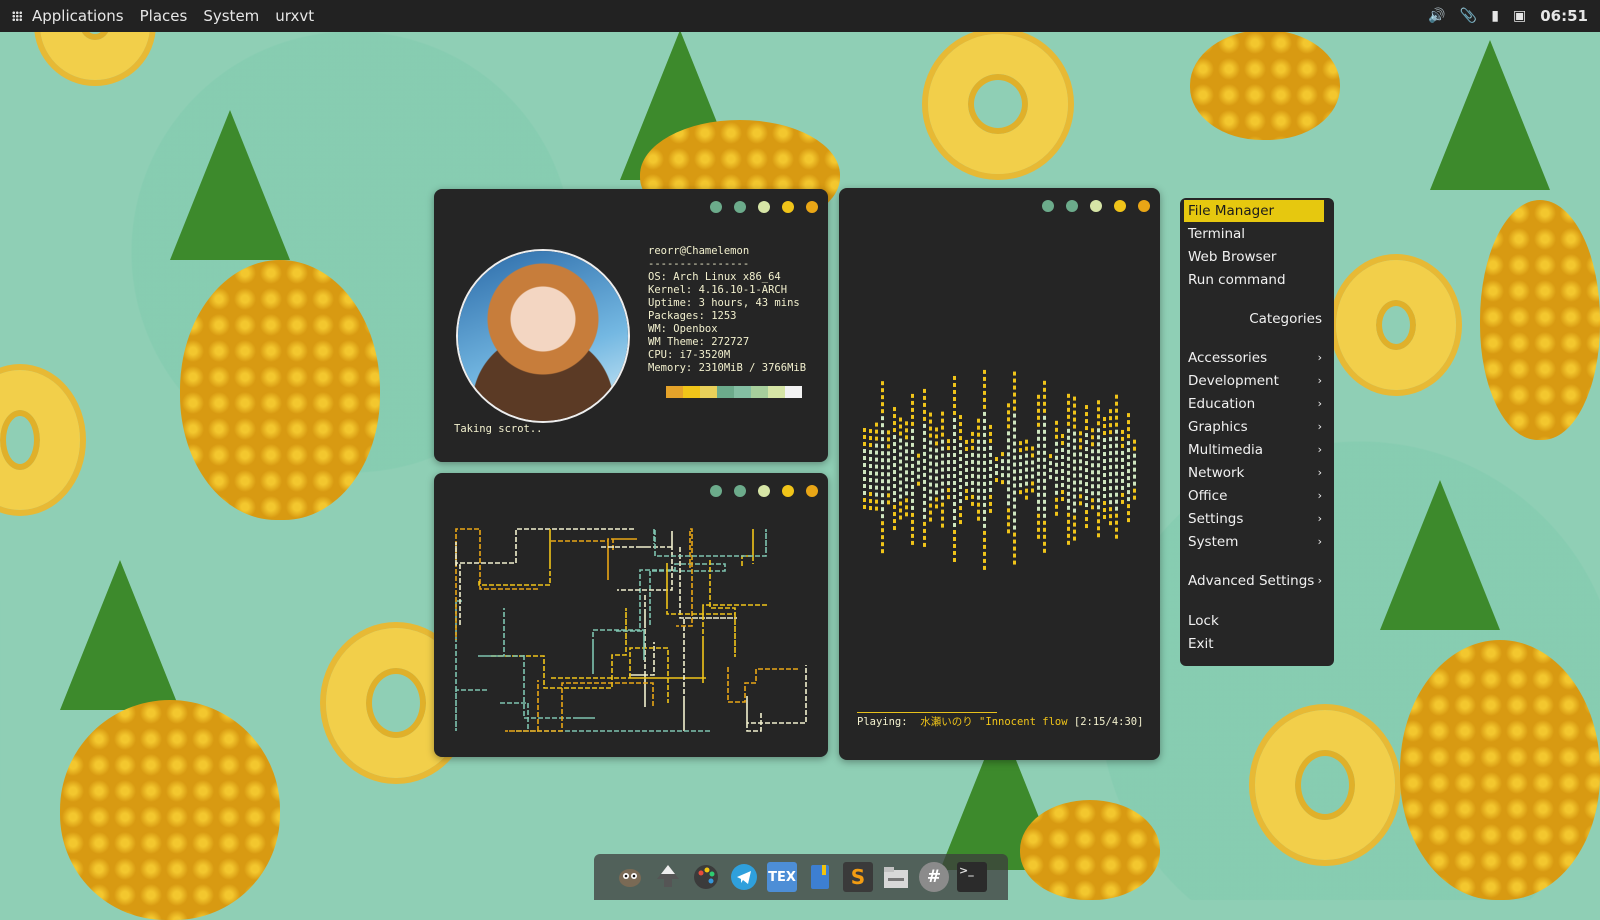 The height and width of the screenshot is (920, 1600). Describe the element at coordinates (17, 16) in the screenshot. I see `apps-grid-icon` at that location.